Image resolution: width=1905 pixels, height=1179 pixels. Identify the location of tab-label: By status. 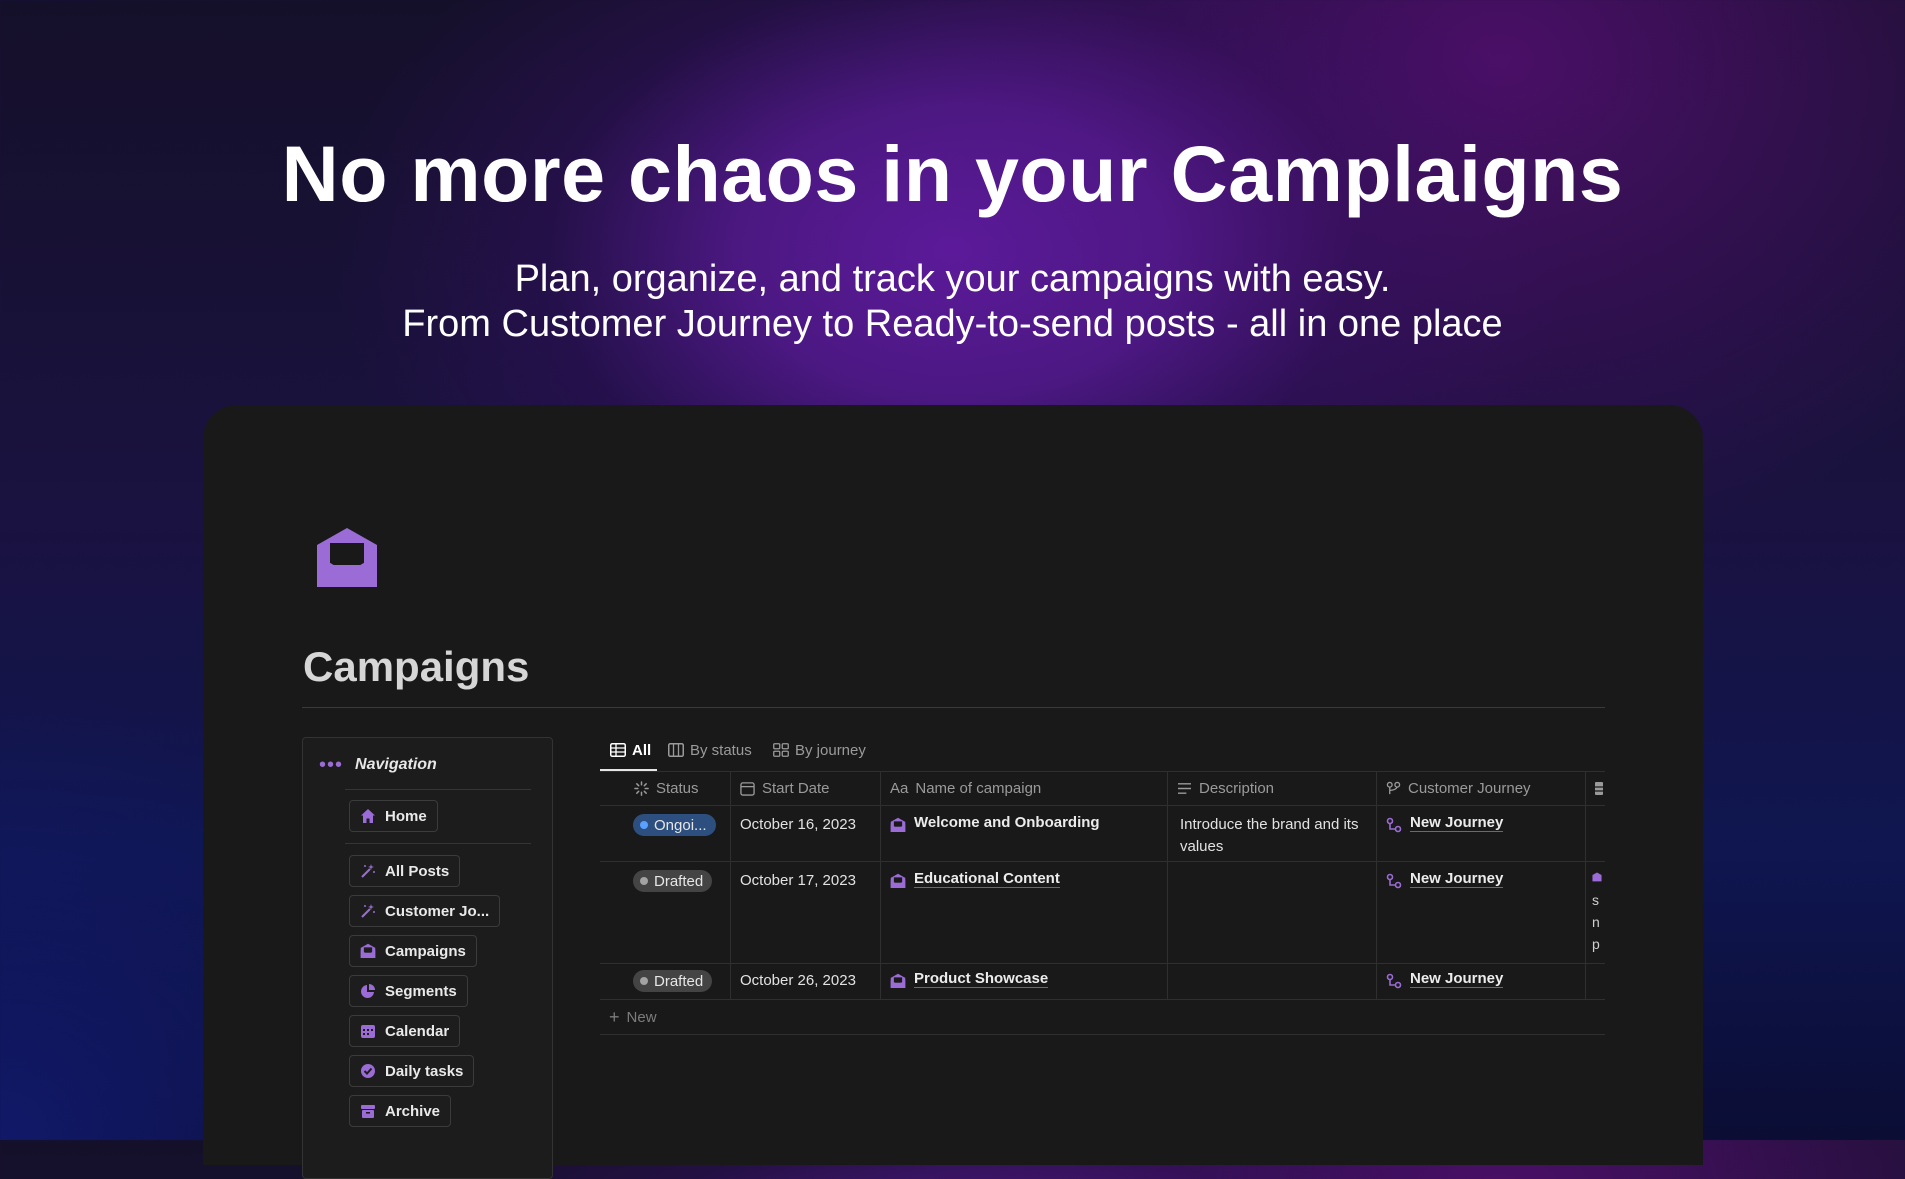
(721, 750).